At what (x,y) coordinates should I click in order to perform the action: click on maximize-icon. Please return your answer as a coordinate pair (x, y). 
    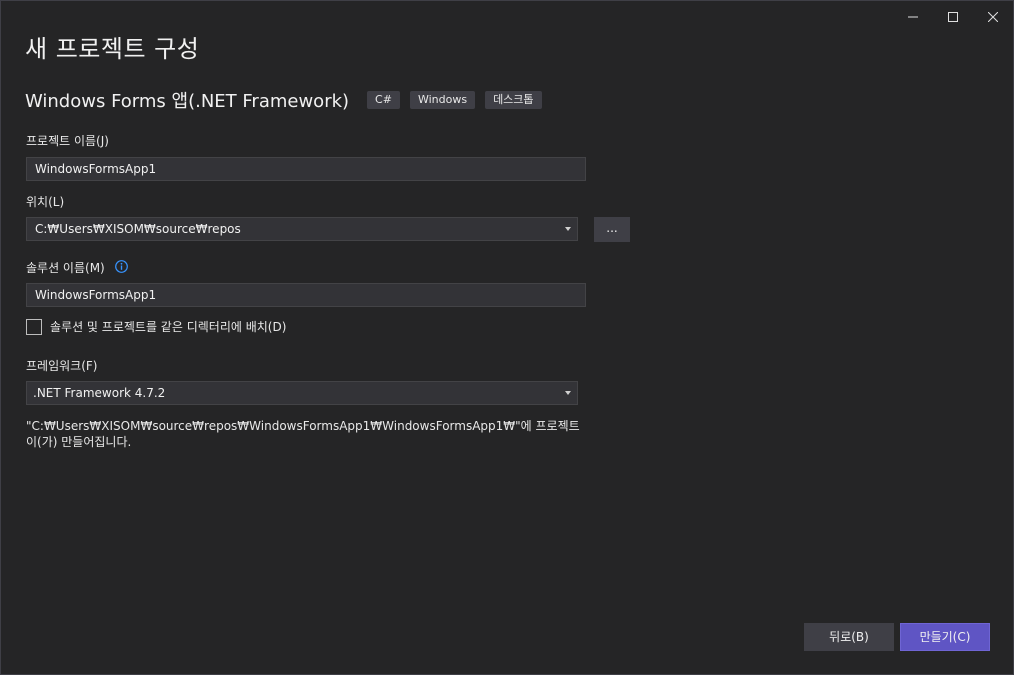
    Looking at the image, I should click on (953, 17).